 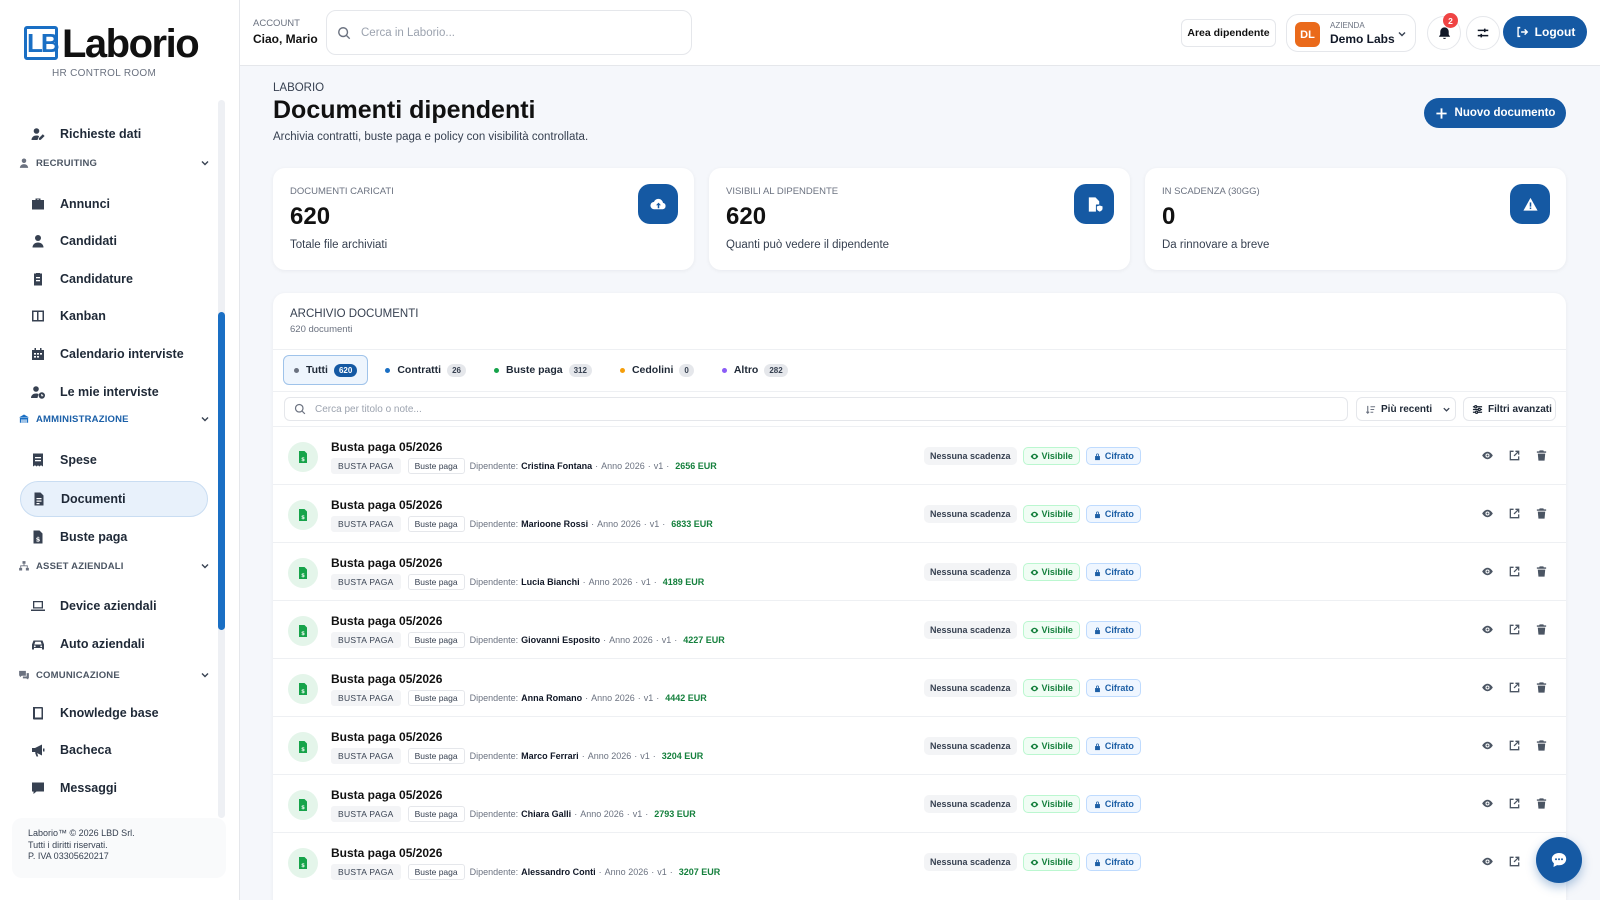 I want to click on sort-select: Più recenti, so click(x=1406, y=409).